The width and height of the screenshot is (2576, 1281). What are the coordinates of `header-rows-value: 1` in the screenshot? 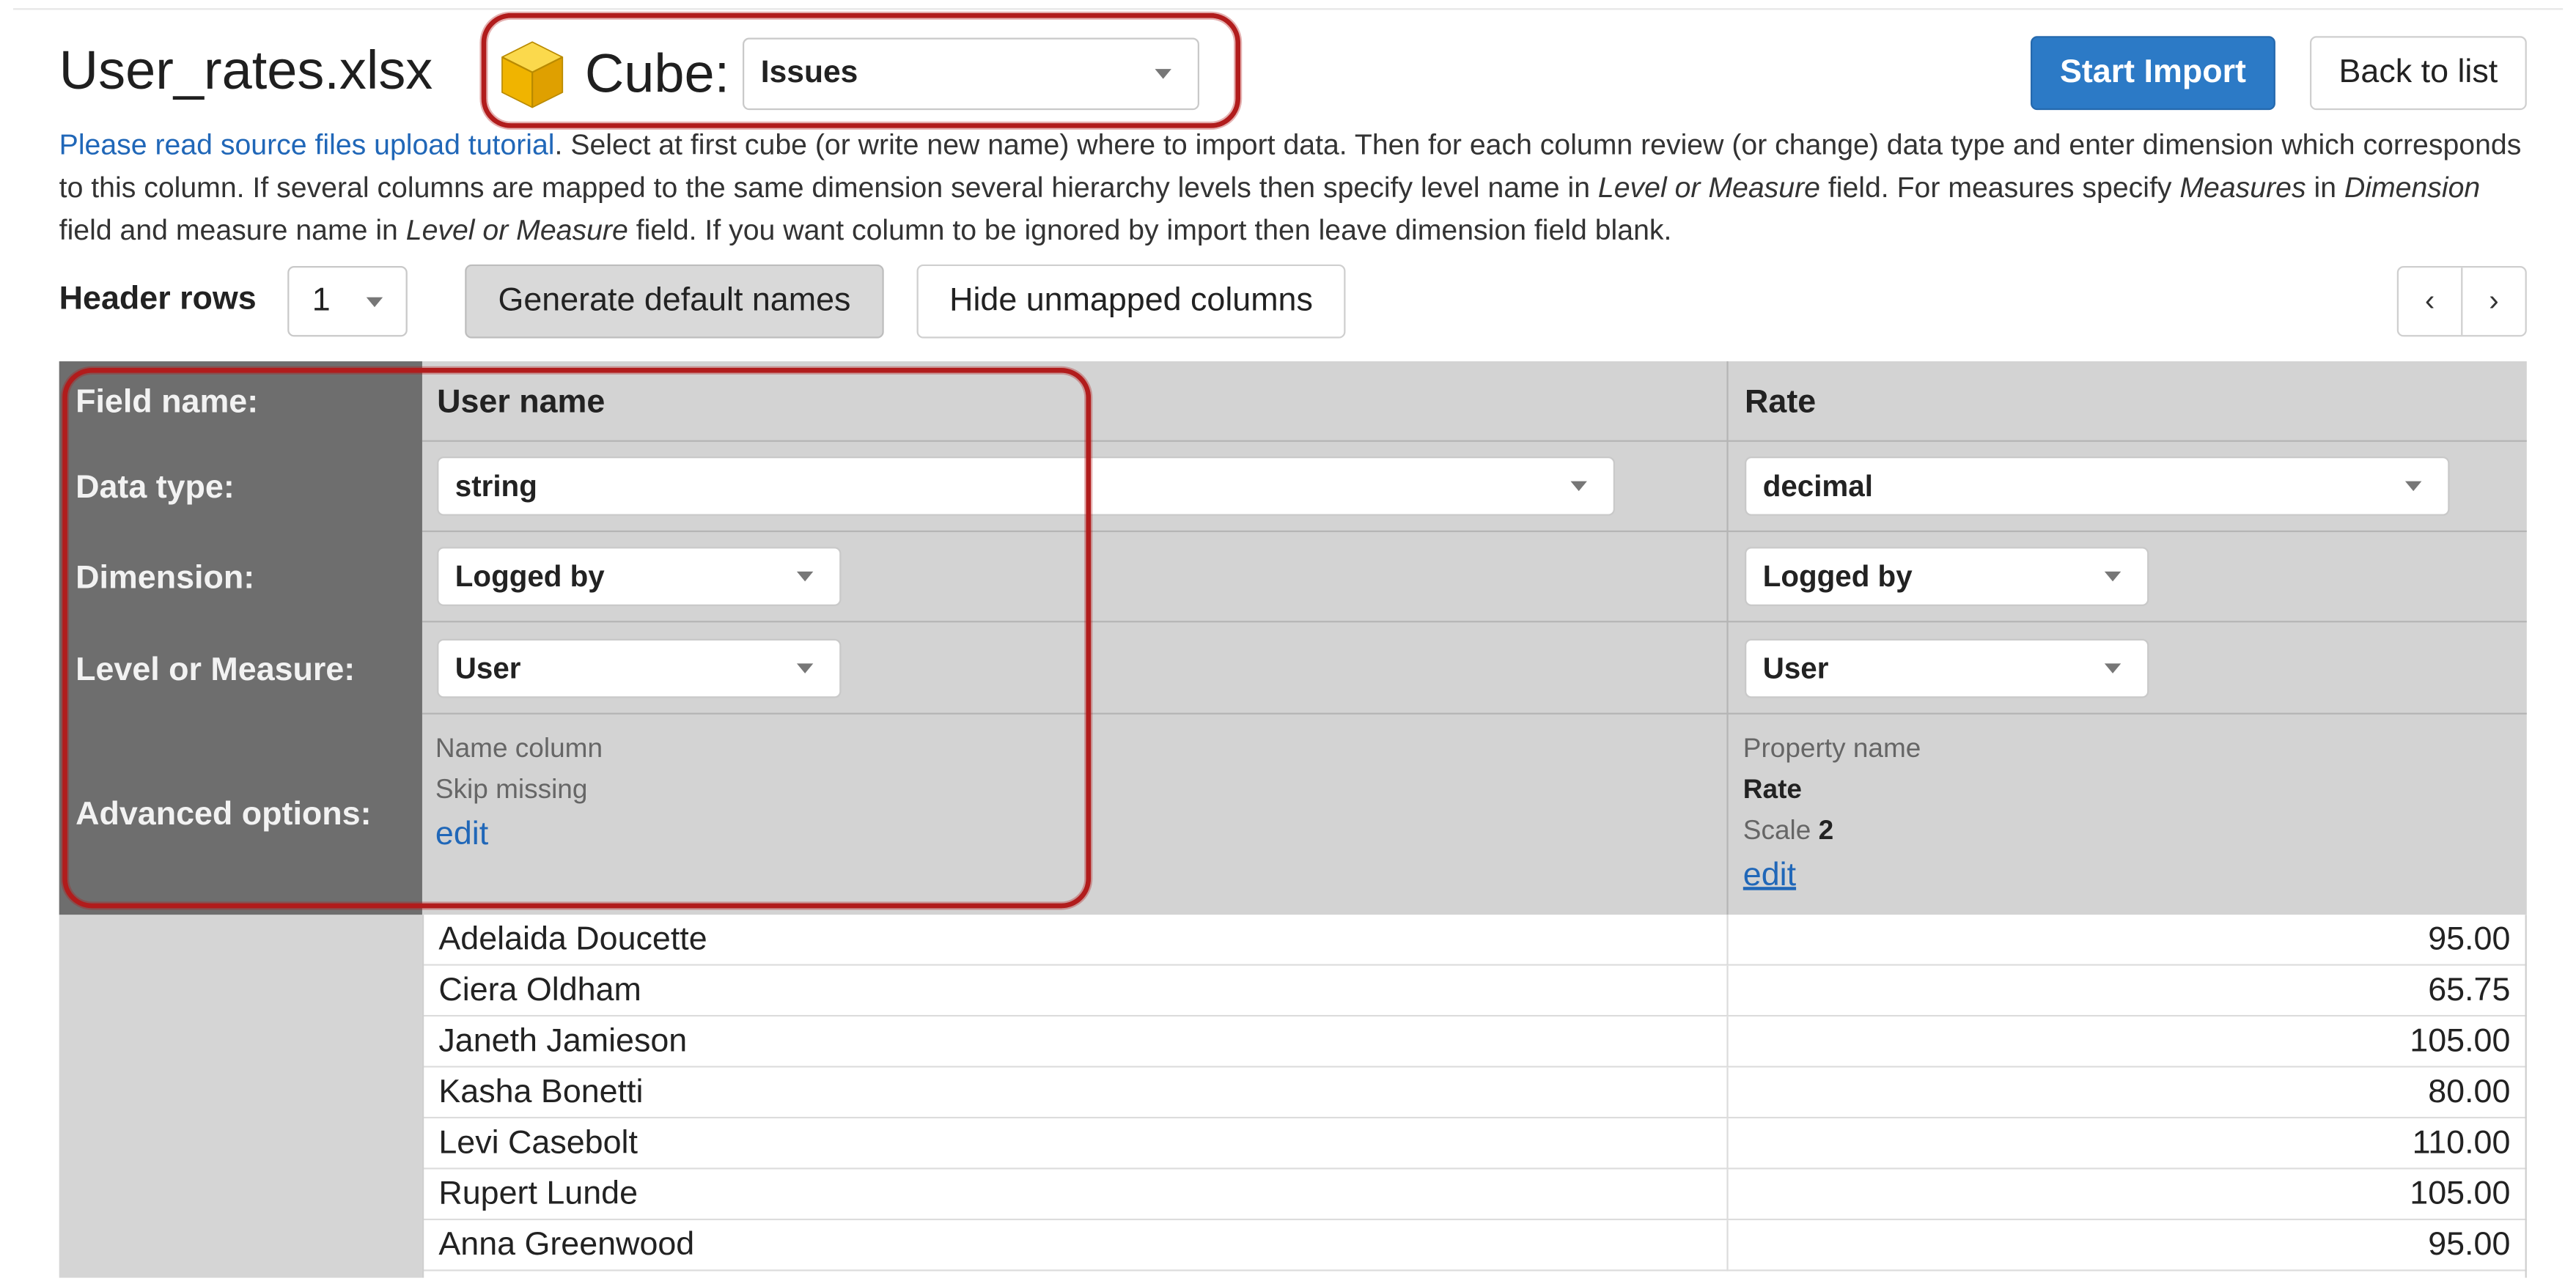 It's located at (321, 300).